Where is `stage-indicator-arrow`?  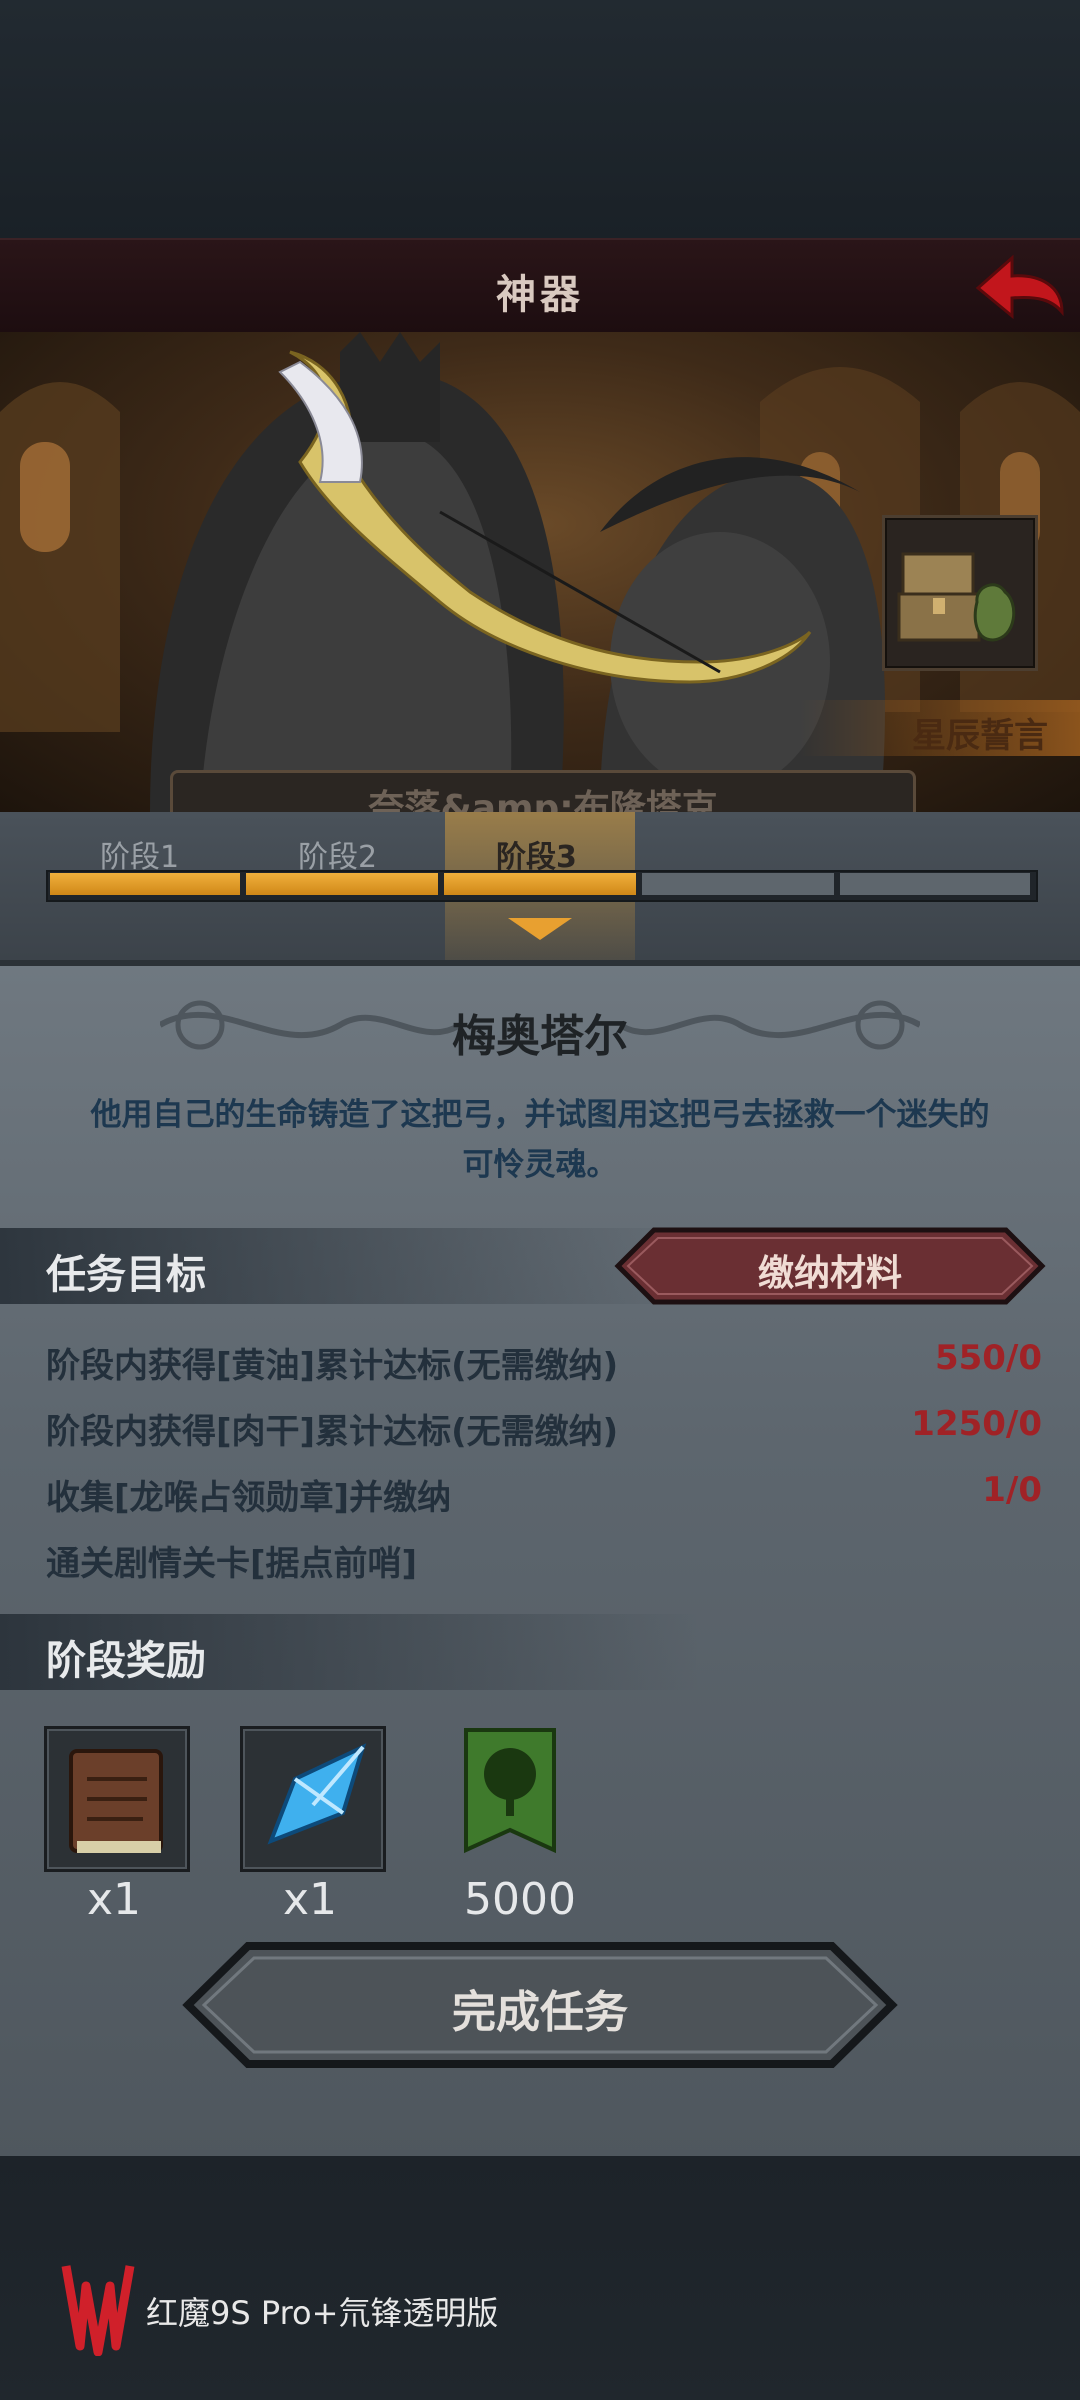
stage-indicator-arrow is located at coordinates (540, 929).